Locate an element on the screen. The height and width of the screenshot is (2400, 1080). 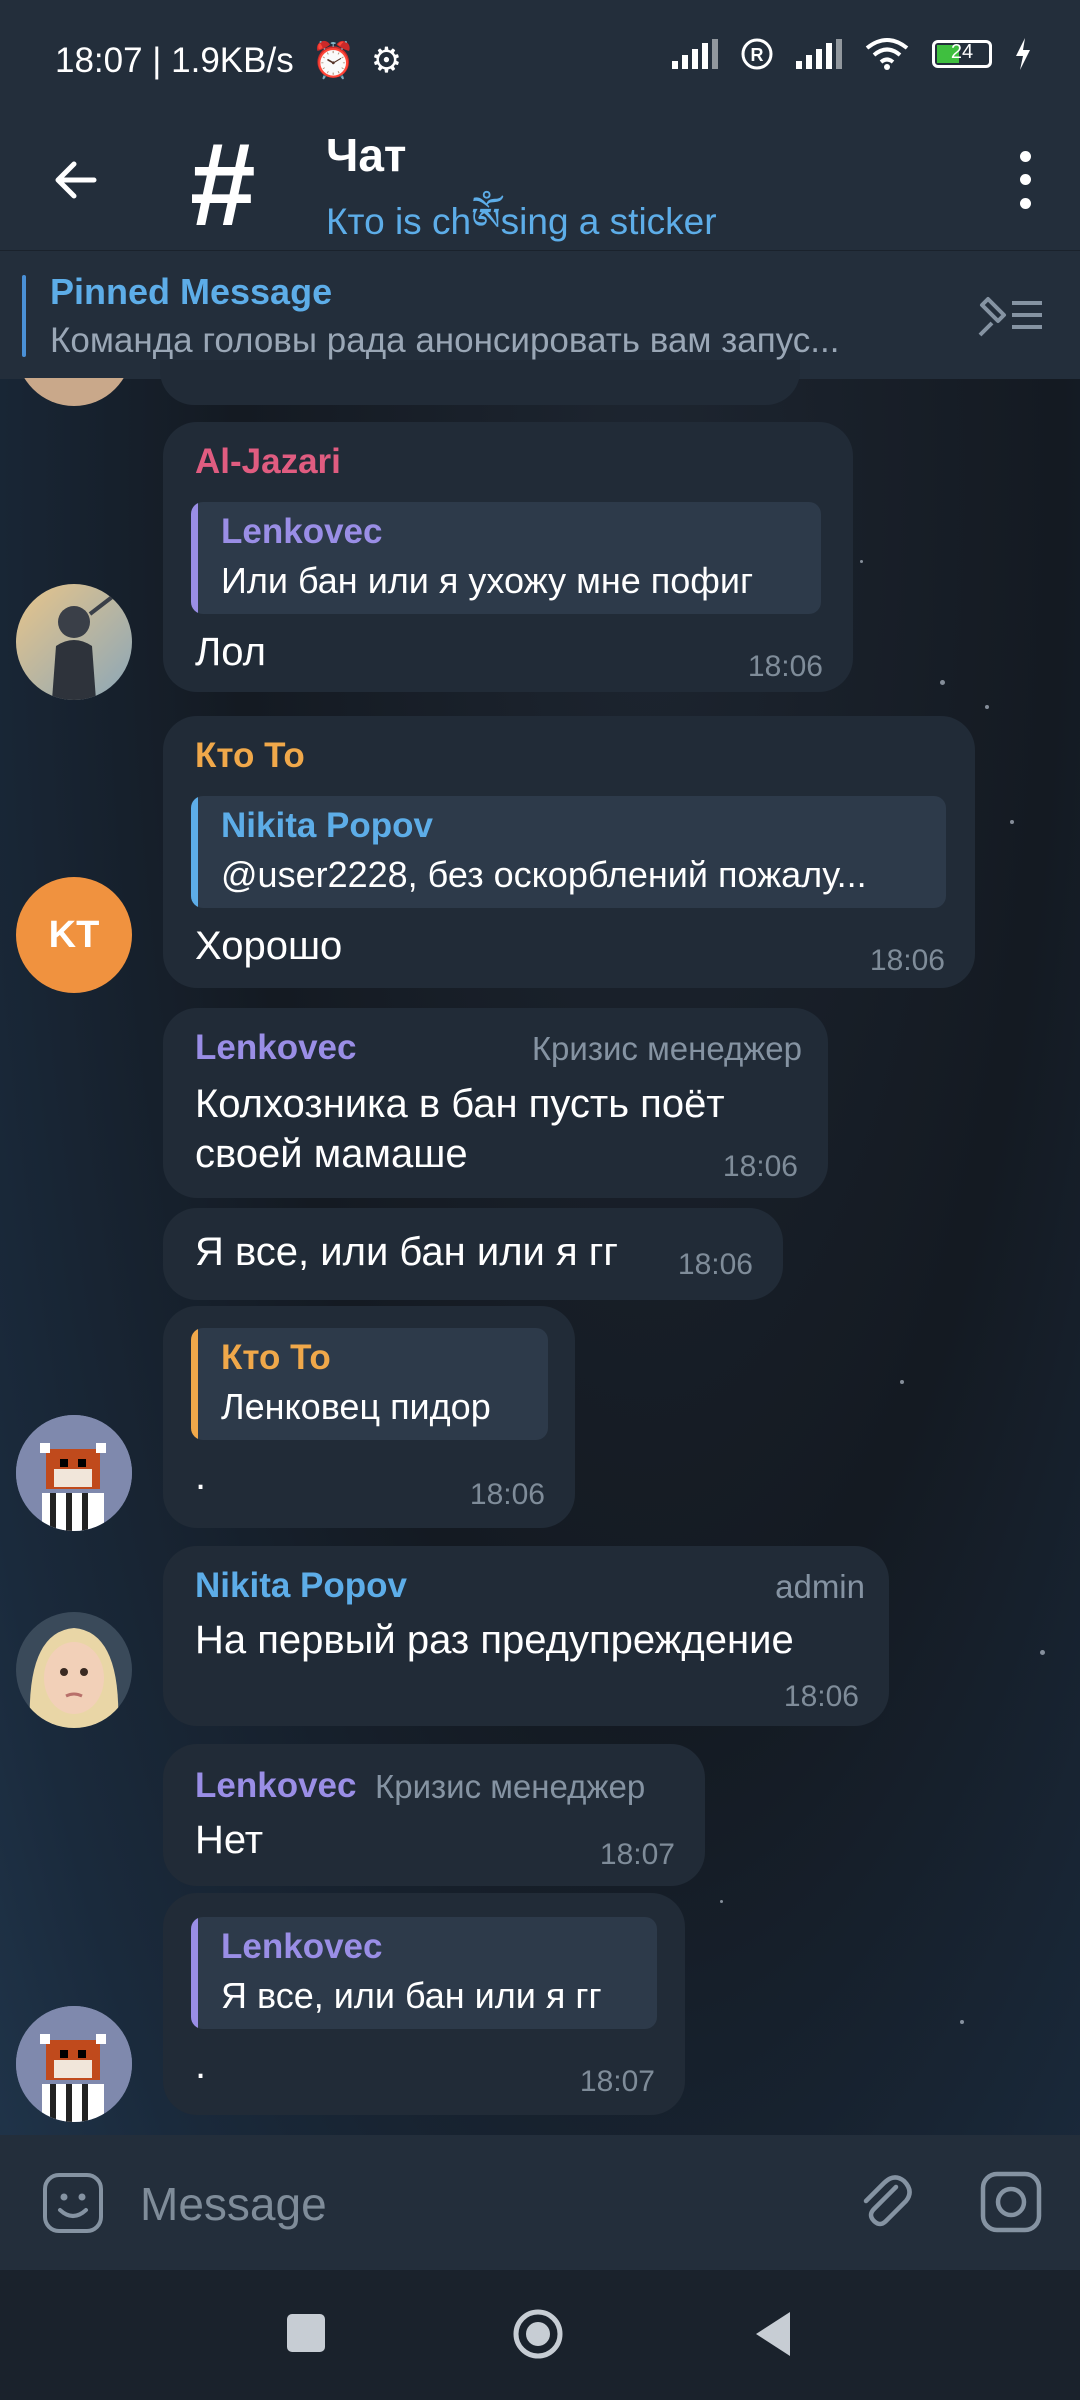
pinned-indicator is located at coordinates (24, 316).